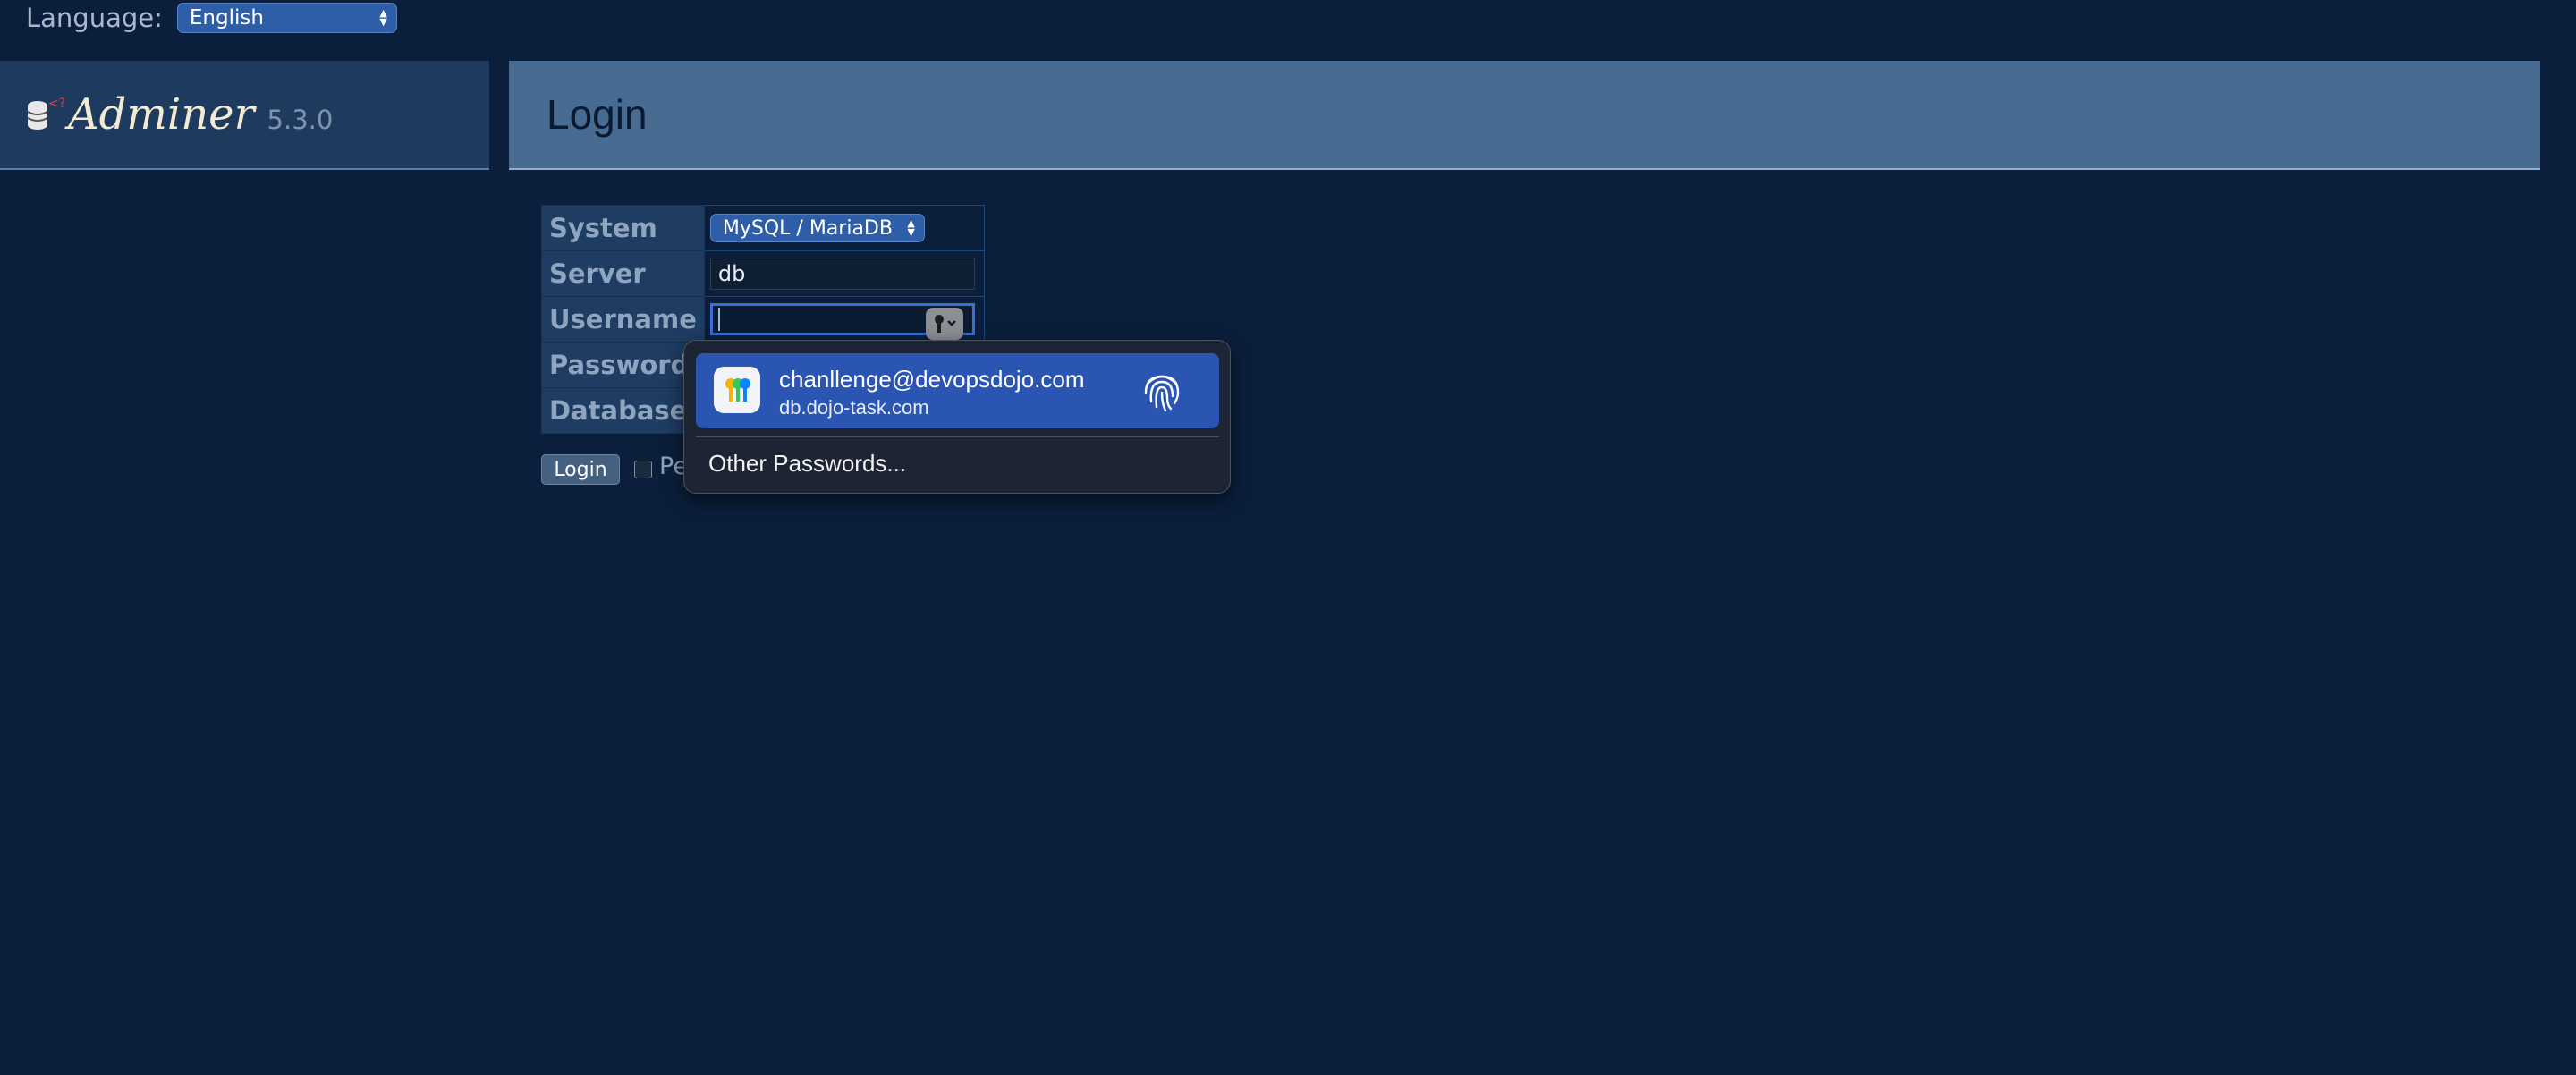 The image size is (2576, 1075). Describe the element at coordinates (286, 18) in the screenshot. I see `language-select: English ▲ ▼` at that location.